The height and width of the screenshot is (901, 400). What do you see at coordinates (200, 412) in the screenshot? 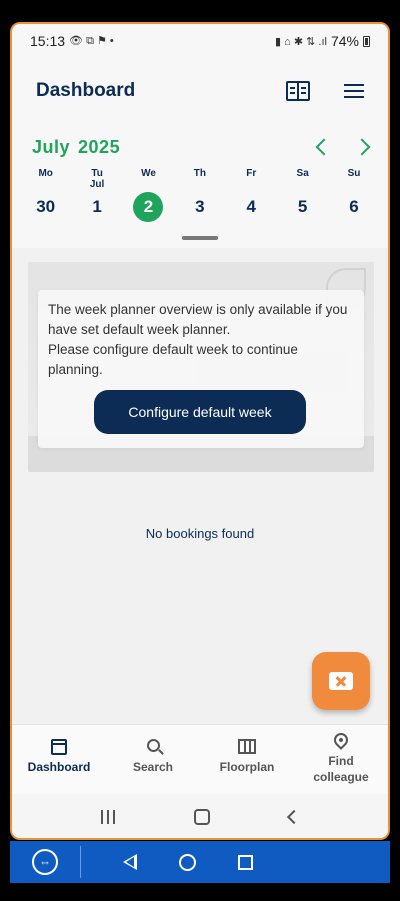
I see `configure-default-week-button: Configure default week` at bounding box center [200, 412].